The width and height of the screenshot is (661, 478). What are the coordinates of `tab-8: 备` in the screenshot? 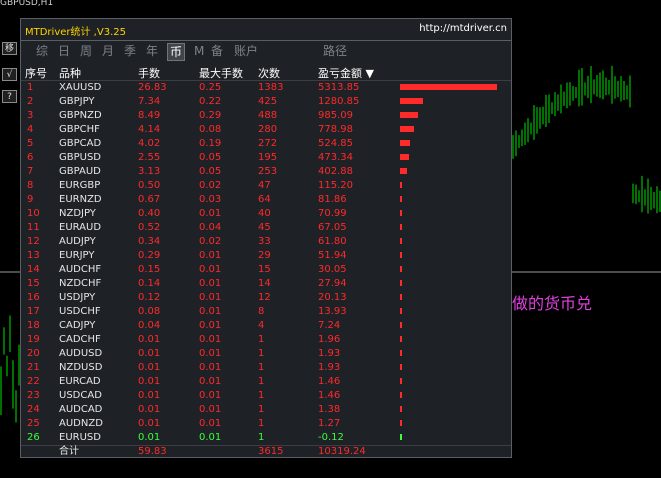 It's located at (217, 51).